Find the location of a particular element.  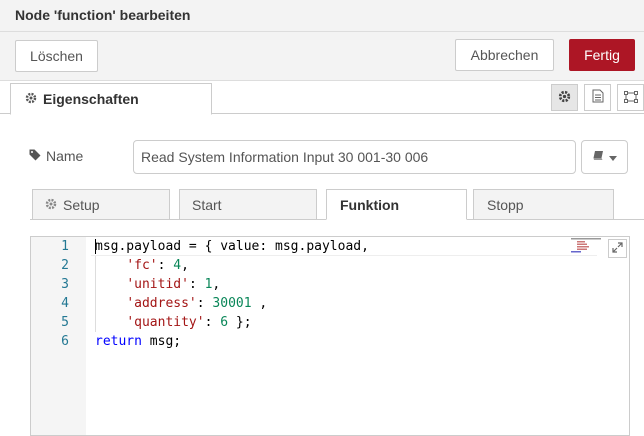

name-input is located at coordinates (354, 157).